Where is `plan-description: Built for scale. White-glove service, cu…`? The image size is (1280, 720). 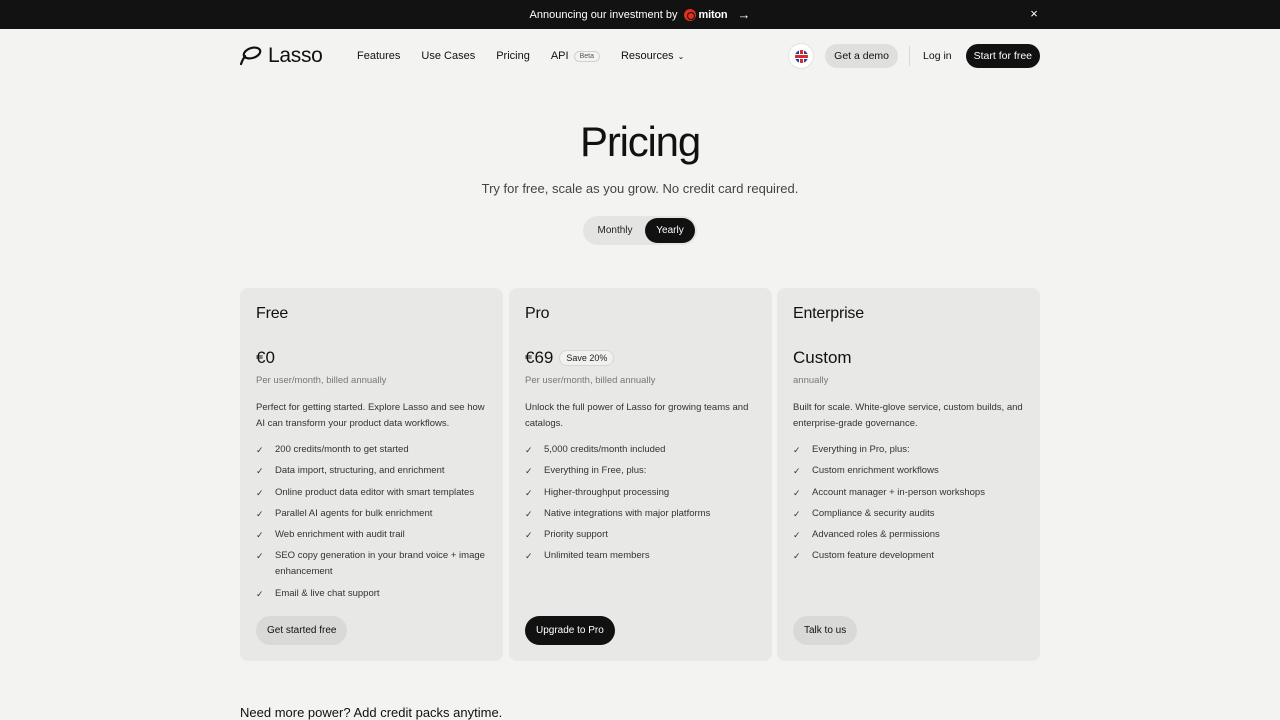 plan-description: Built for scale. White-glove service, cu… is located at coordinates (908, 415).